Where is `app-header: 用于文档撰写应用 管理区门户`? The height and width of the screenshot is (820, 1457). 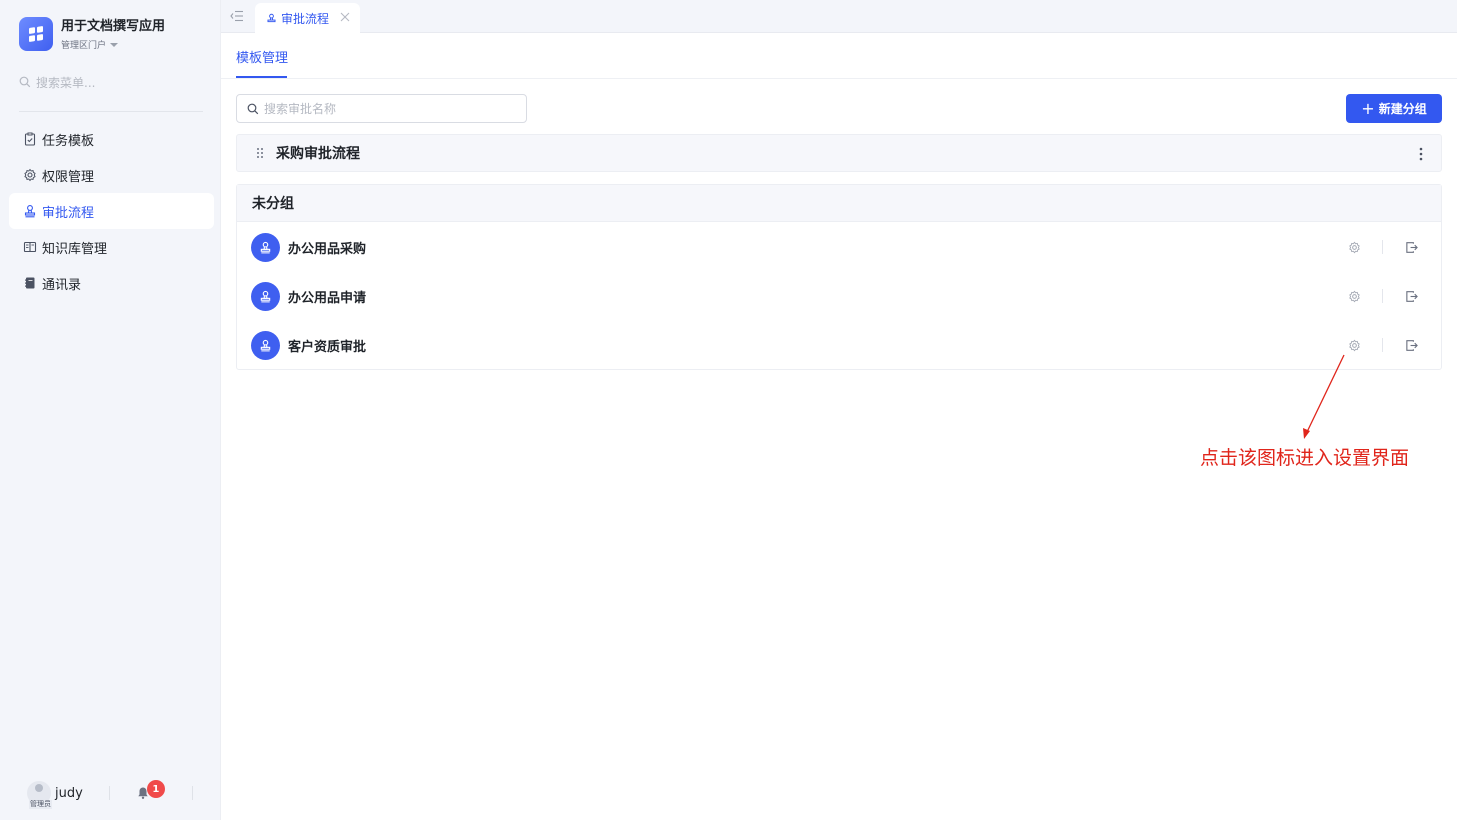
app-header: 用于文档撰写应用 管理区门户 is located at coordinates (92, 34).